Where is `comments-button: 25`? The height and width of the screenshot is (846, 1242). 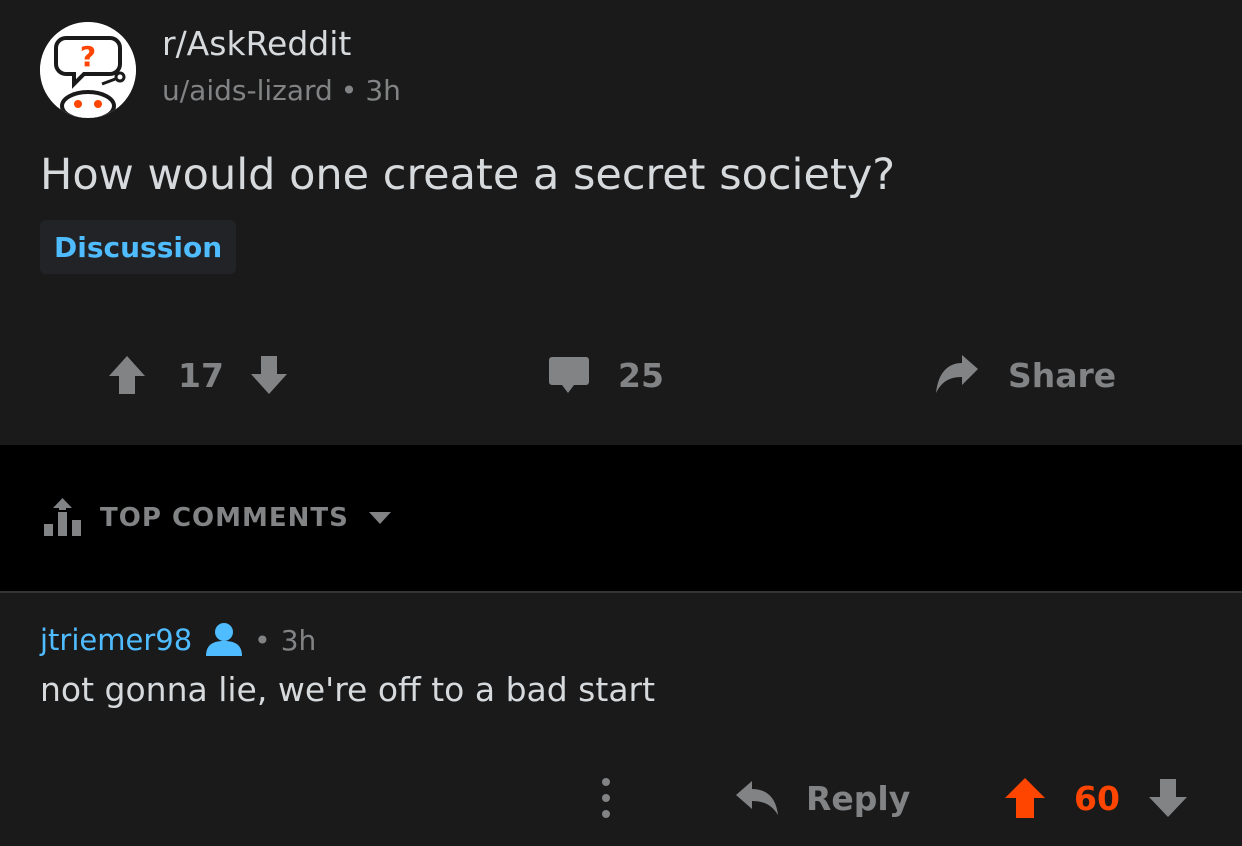
comments-button: 25 is located at coordinates (606, 375).